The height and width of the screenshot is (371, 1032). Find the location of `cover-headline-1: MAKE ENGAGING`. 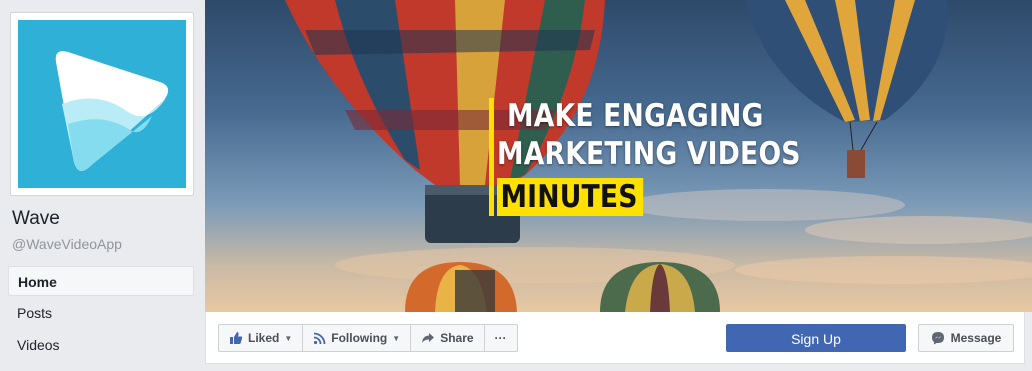

cover-headline-1: MAKE ENGAGING is located at coordinates (635, 116).